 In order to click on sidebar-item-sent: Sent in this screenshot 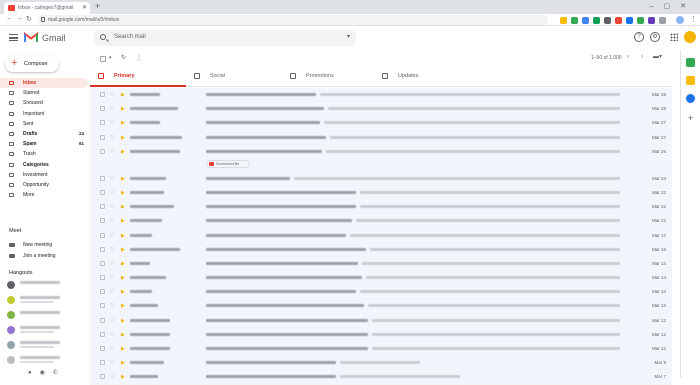, I will do `click(44, 124)`.